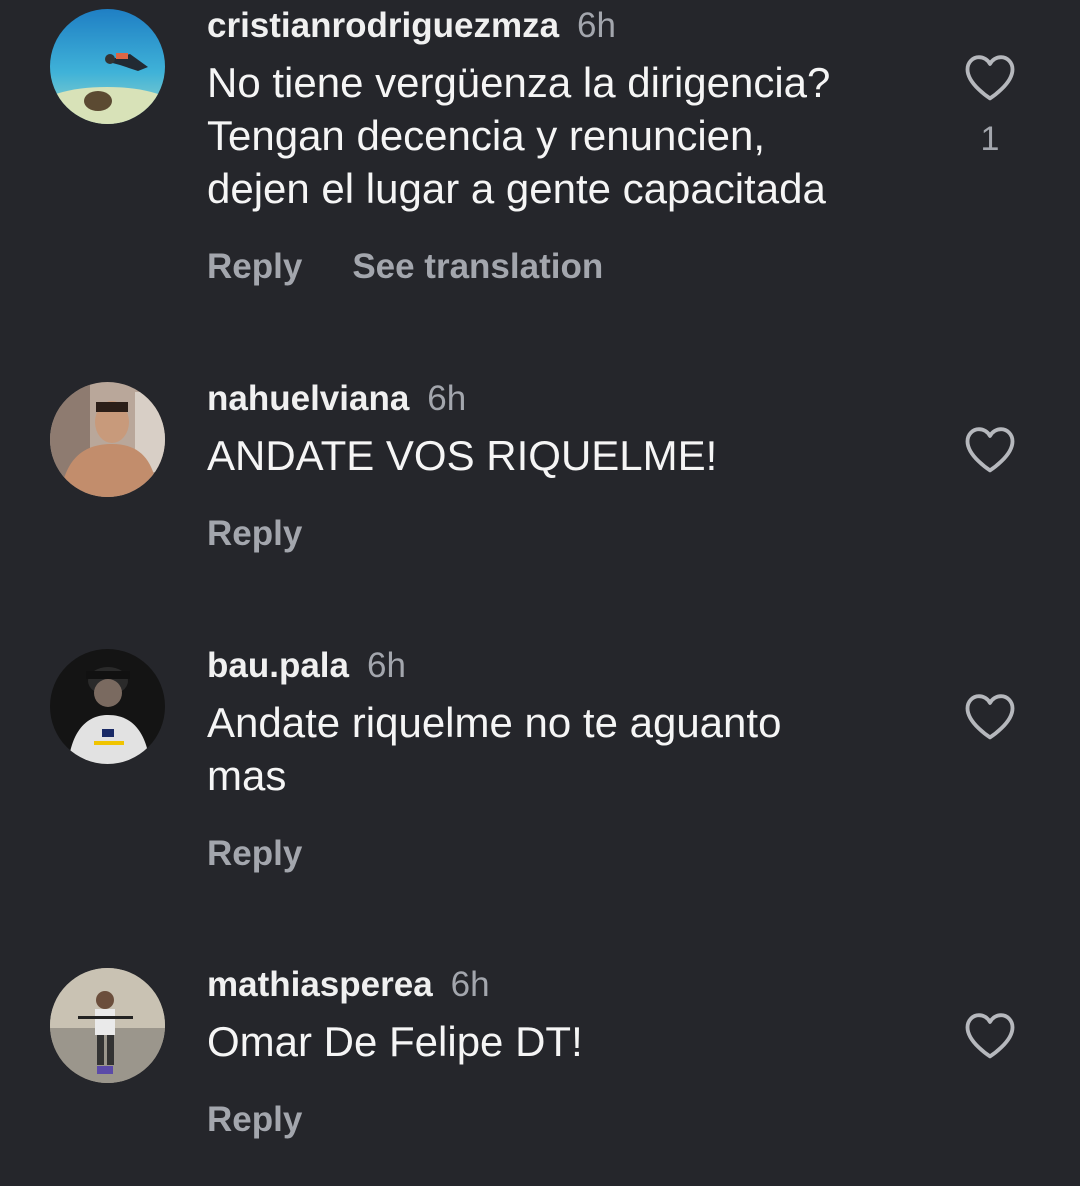  I want to click on comment-body: nahuelviana 6h ANDATE VOS RIQUELME! Reply, so click(557, 466).